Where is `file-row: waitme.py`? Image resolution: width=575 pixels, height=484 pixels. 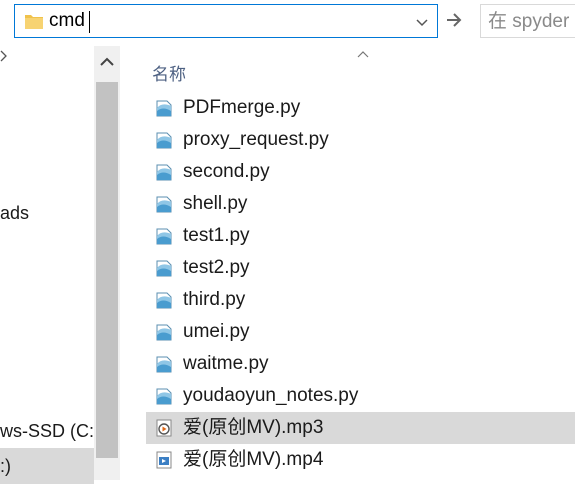 file-row: waitme.py is located at coordinates (360, 364).